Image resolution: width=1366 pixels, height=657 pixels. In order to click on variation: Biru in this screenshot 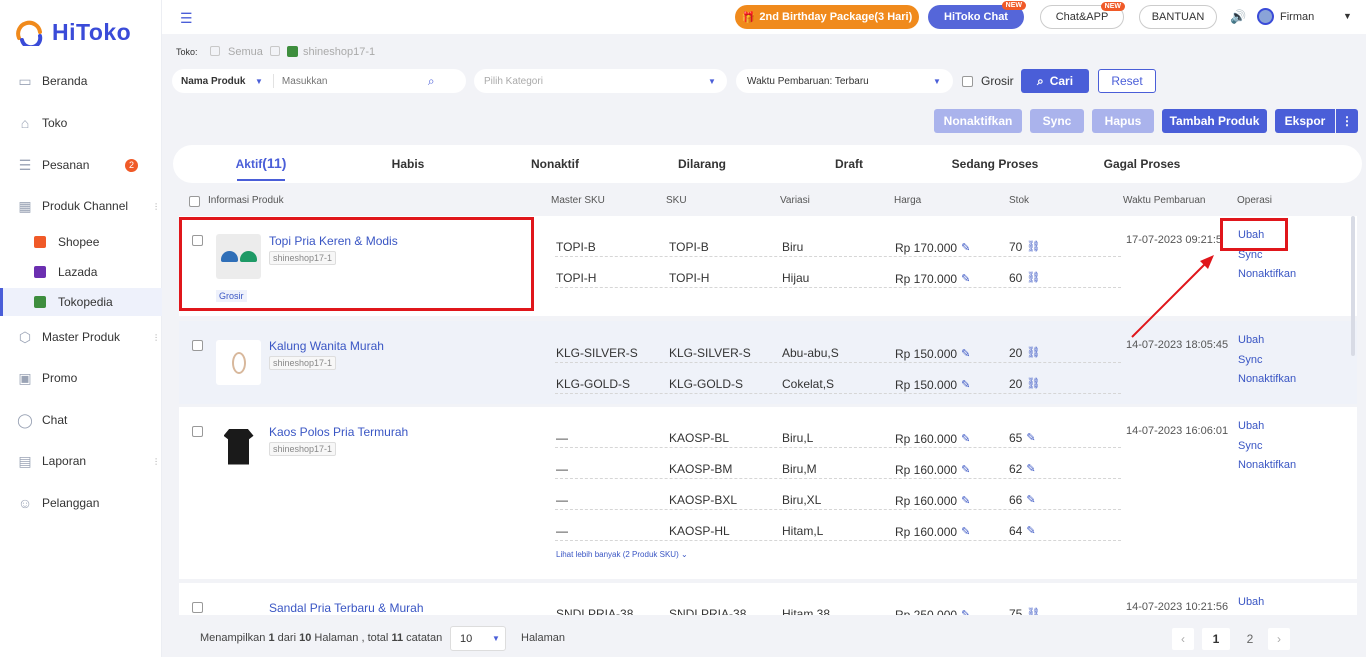, I will do `click(793, 247)`.